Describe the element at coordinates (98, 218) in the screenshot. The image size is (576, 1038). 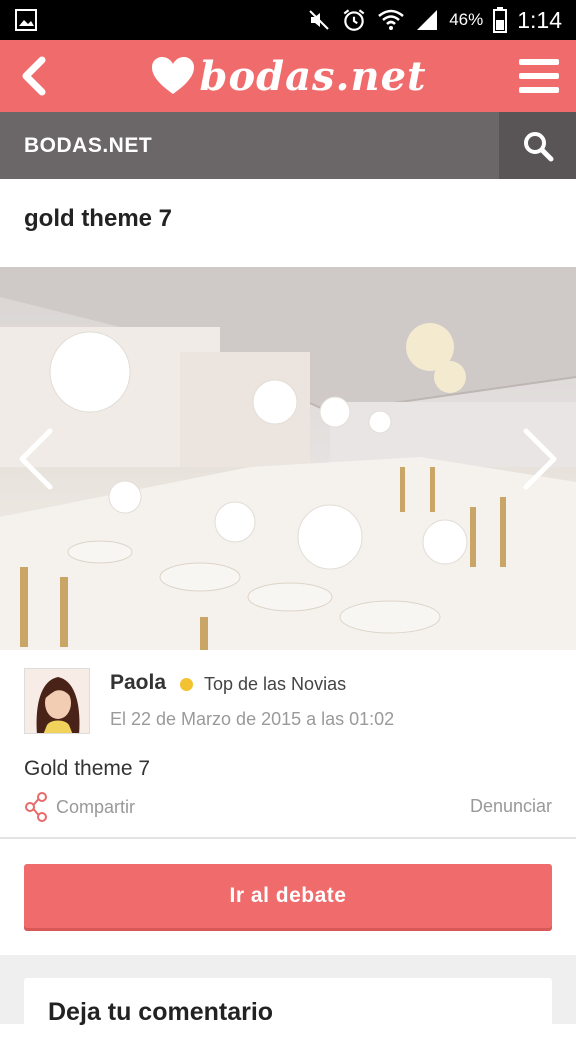
I see `page-title: gold theme 7` at that location.